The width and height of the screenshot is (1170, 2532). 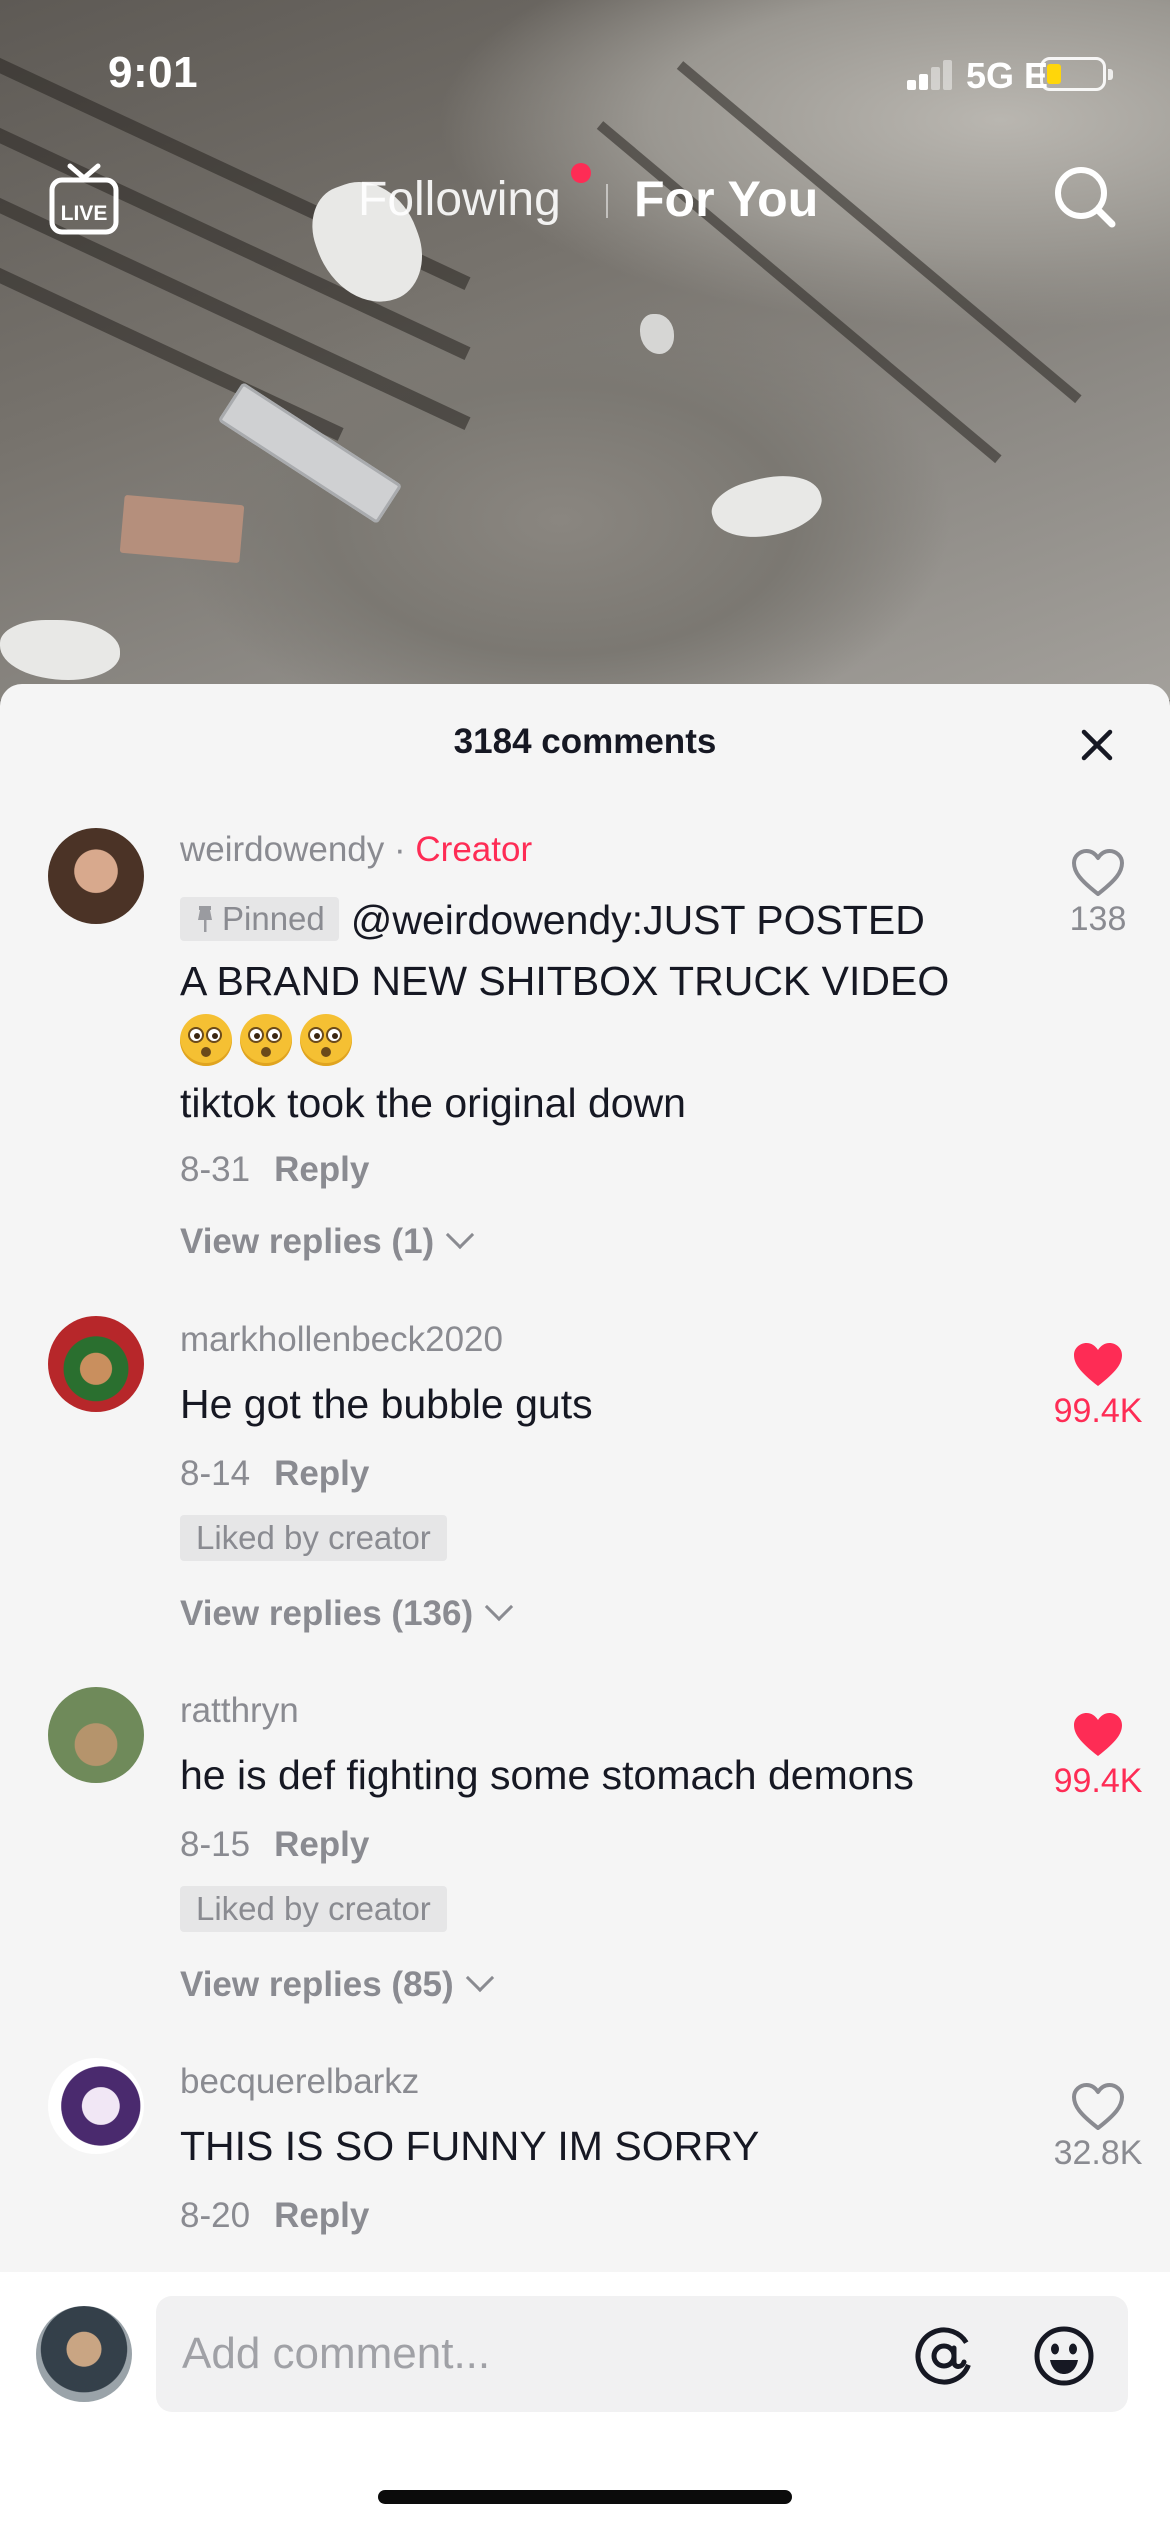 What do you see at coordinates (547, 1775) in the screenshot?
I see `comment-text: he is def fighting some stomach demons` at bounding box center [547, 1775].